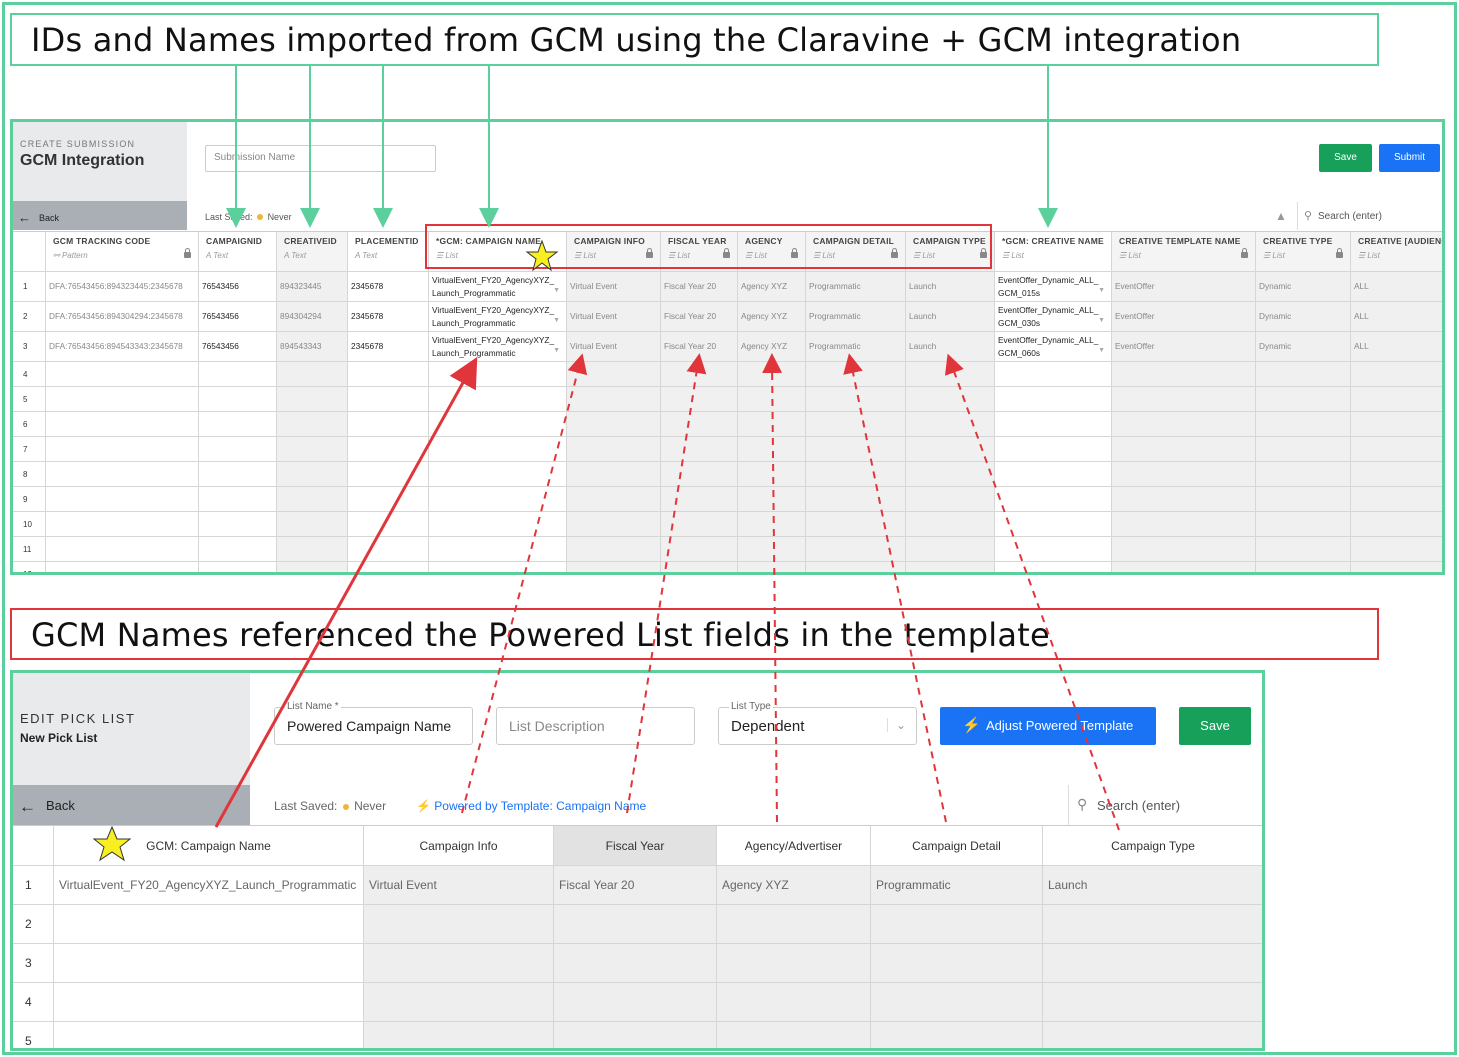  What do you see at coordinates (312, 252) in the screenshot?
I see `column-header: CREATIVEID A Text` at bounding box center [312, 252].